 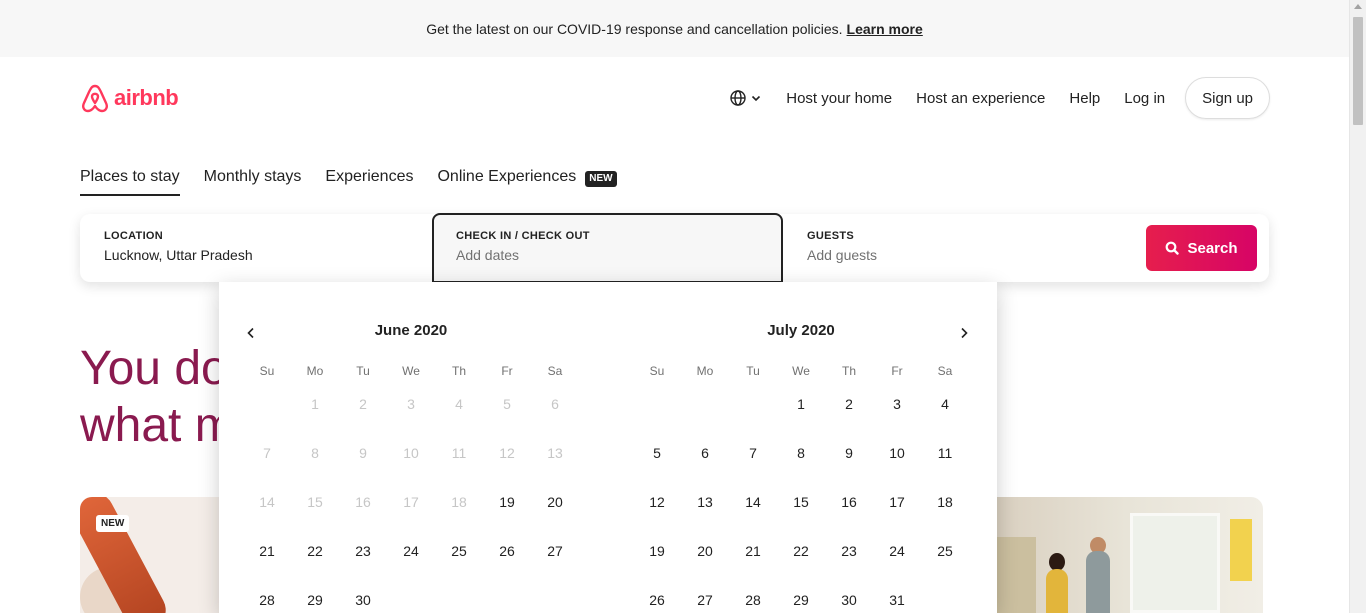 What do you see at coordinates (885, 29) in the screenshot?
I see `learn-more-link: Learn more` at bounding box center [885, 29].